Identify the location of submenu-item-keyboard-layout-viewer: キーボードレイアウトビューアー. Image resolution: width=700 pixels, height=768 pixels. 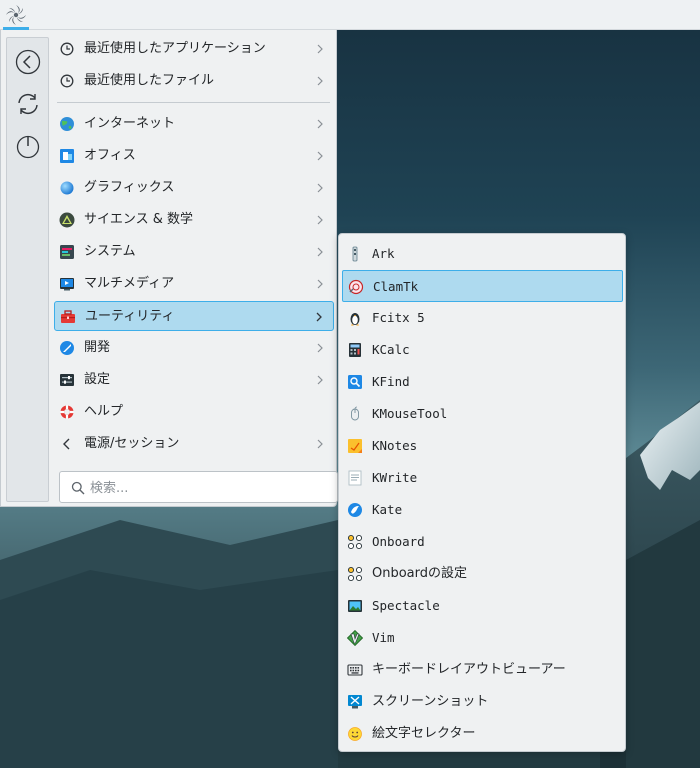
(482, 670).